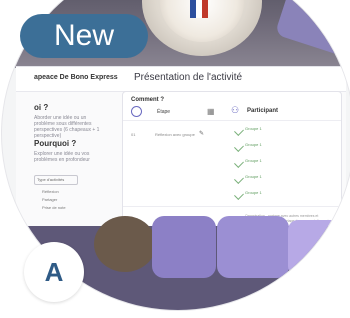 The height and width of the screenshot is (318, 350). Describe the element at coordinates (164, 112) in the screenshot. I see `column-etape: Étape` at that location.